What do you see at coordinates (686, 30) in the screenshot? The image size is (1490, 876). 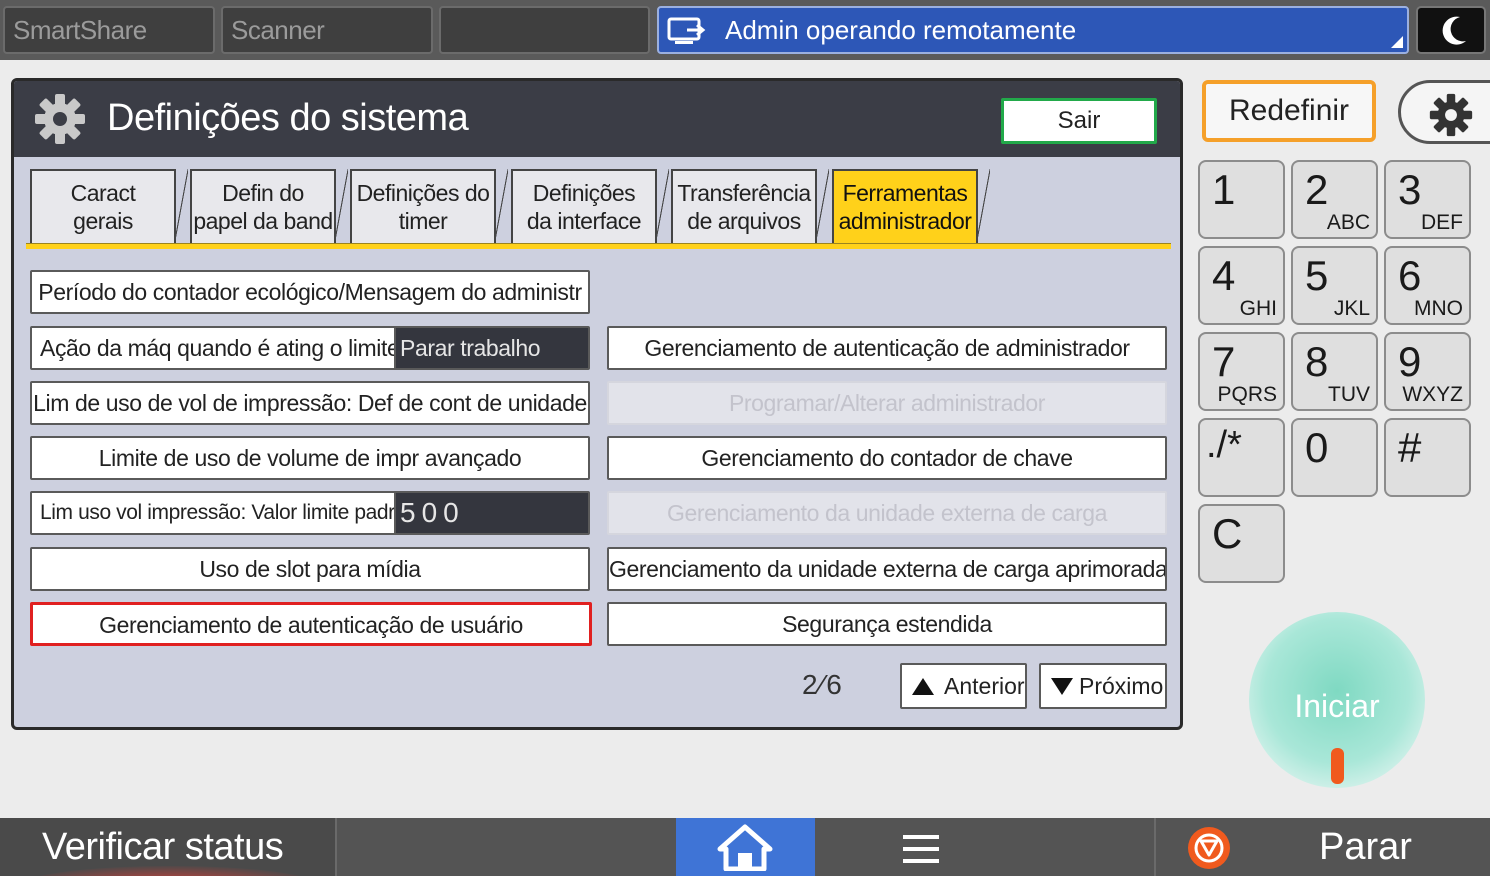 I see `remote-operation-icon` at bounding box center [686, 30].